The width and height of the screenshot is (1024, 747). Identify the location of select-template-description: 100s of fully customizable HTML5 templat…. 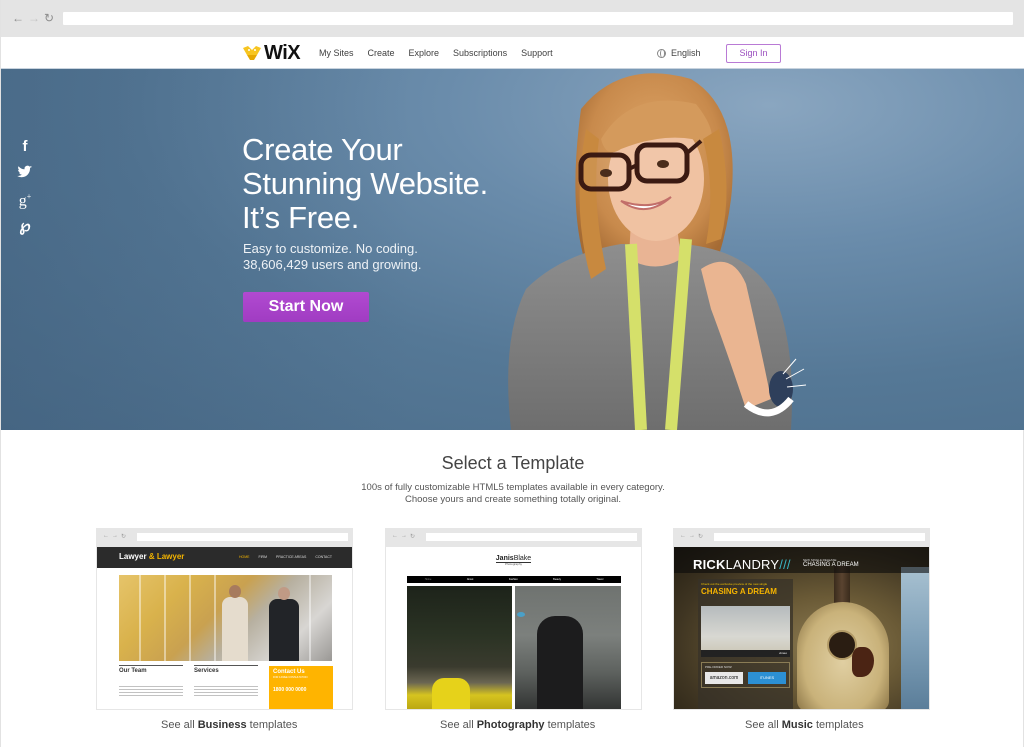
(512, 494).